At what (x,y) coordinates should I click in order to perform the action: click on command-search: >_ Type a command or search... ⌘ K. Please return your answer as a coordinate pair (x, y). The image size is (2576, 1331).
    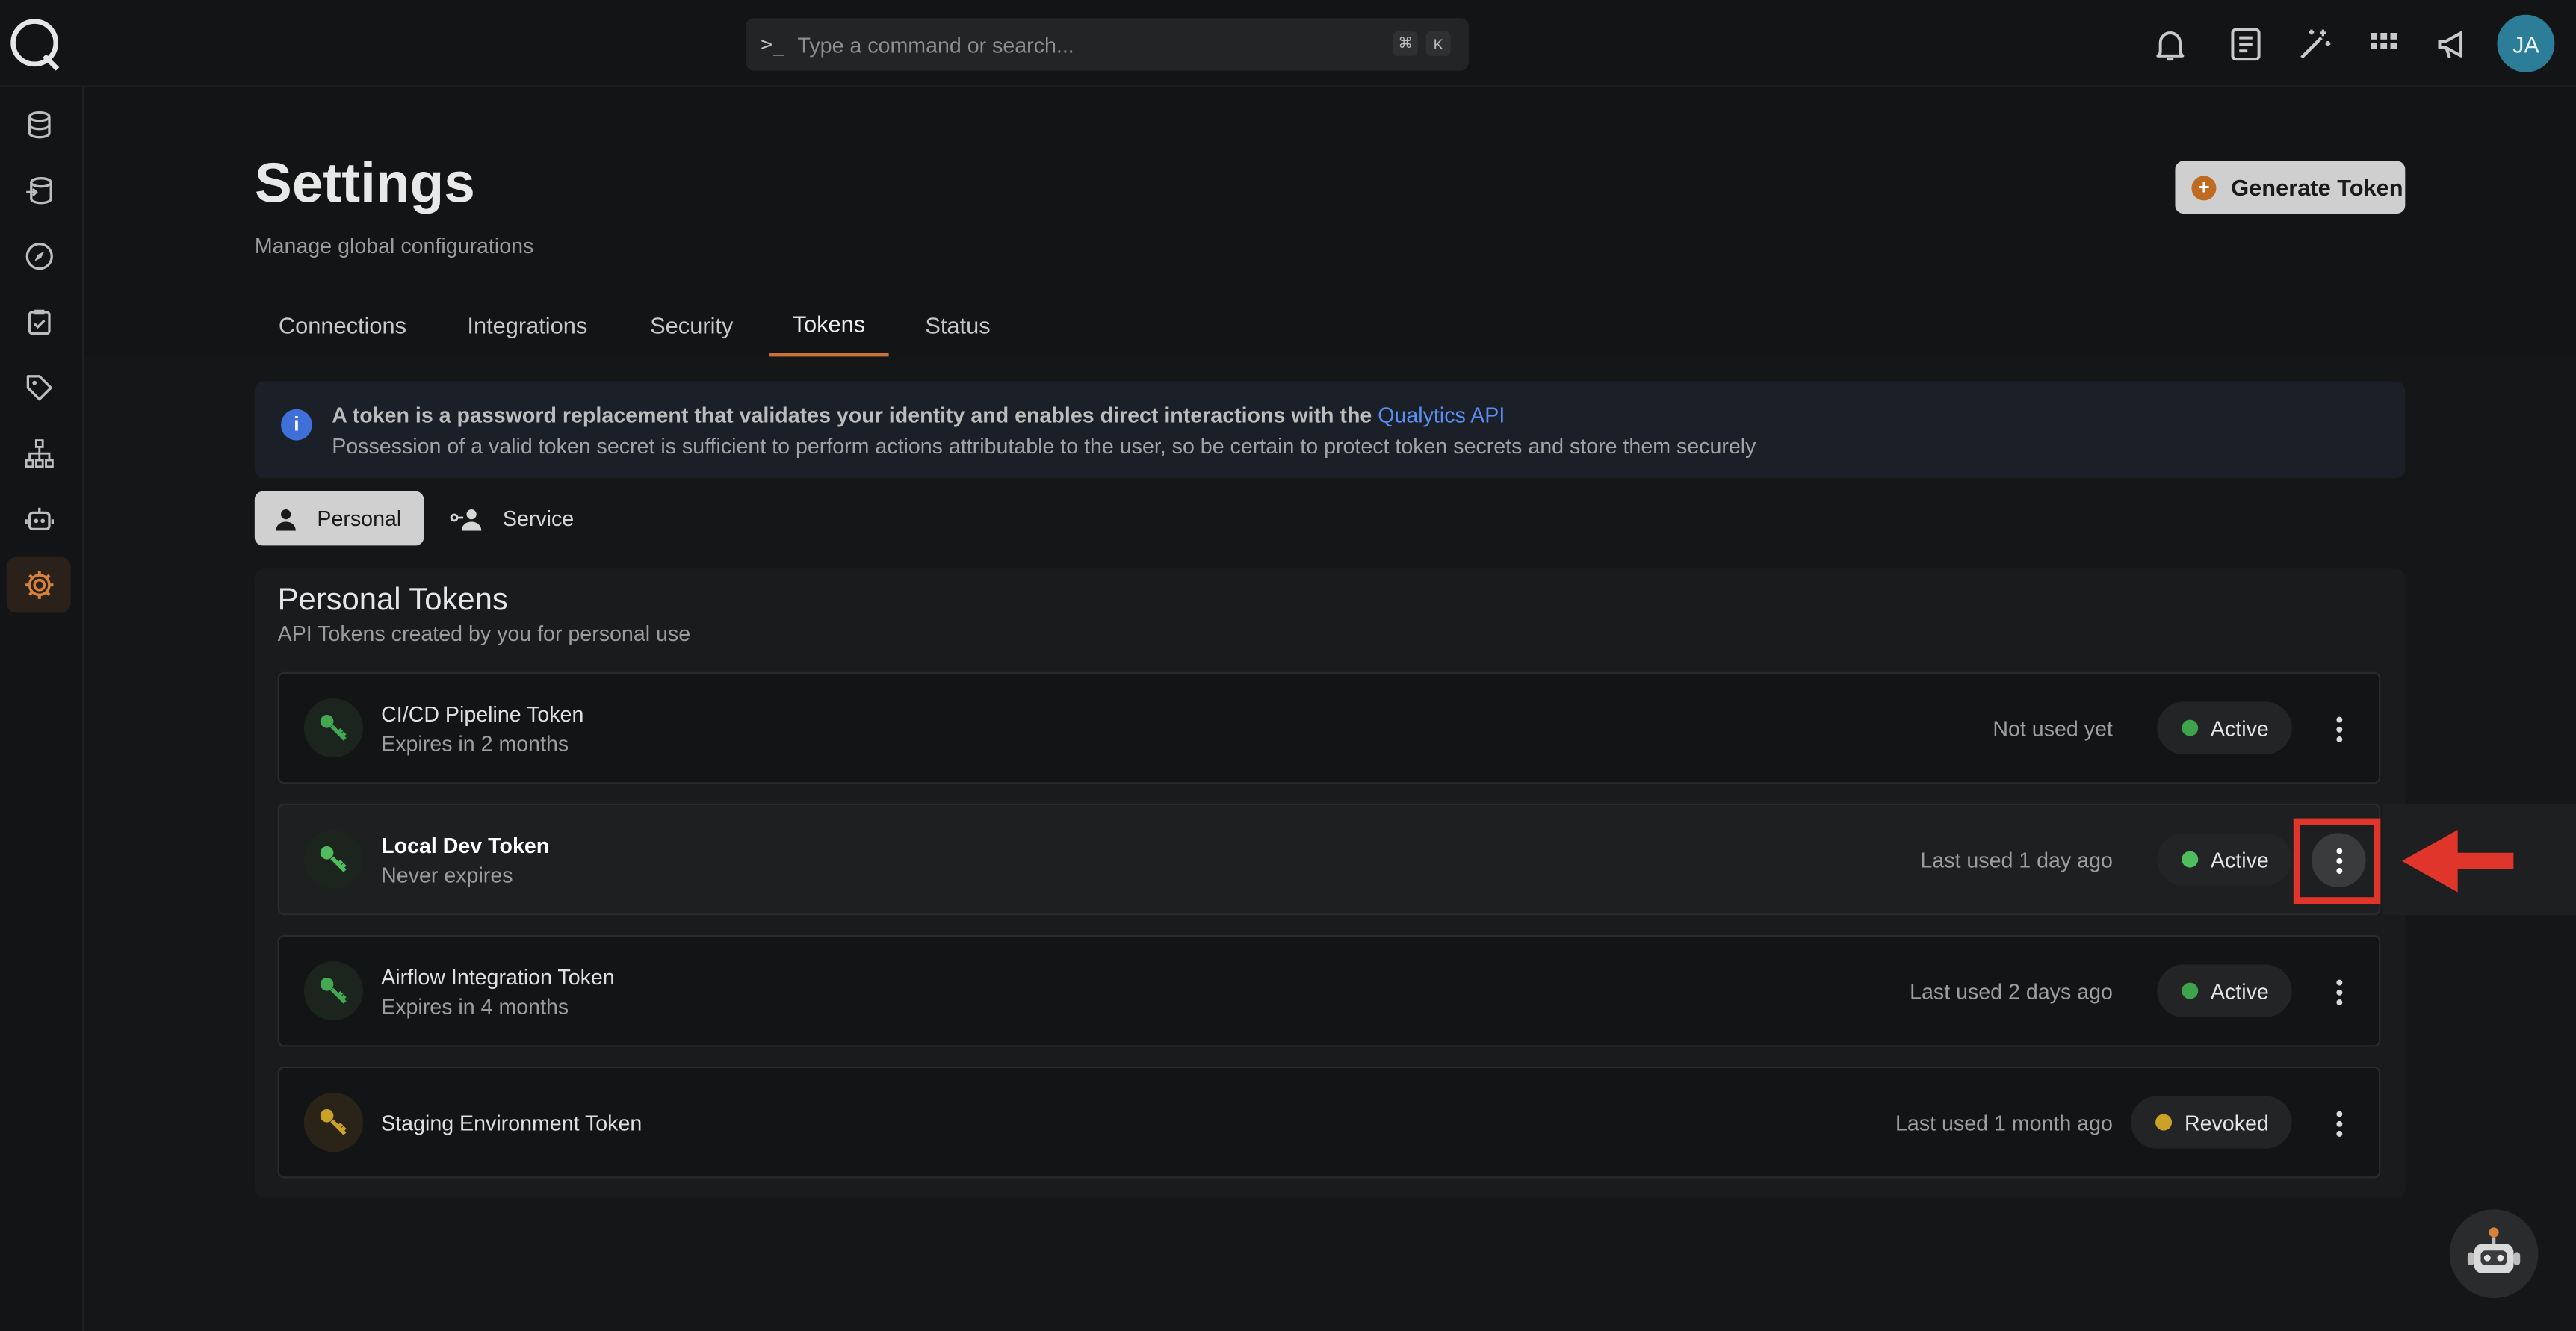
    Looking at the image, I should click on (1107, 44).